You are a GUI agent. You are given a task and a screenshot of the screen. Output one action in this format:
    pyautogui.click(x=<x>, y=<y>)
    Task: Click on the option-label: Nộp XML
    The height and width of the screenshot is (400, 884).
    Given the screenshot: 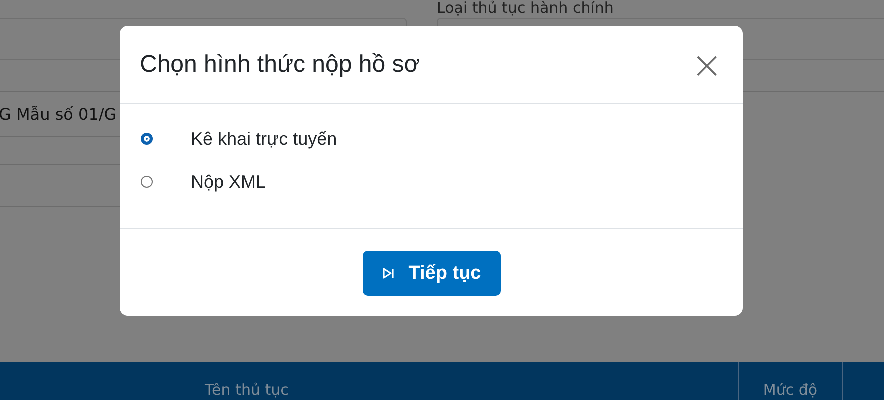 What is the action you would take?
    pyautogui.click(x=228, y=182)
    